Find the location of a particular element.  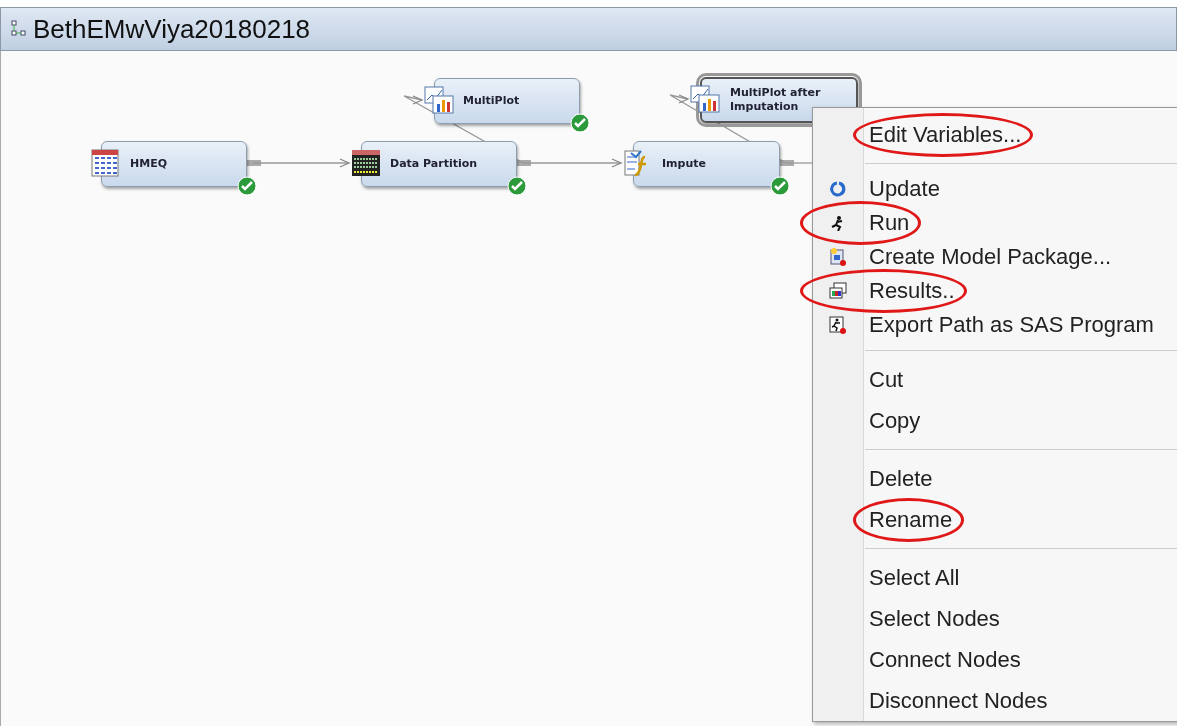

document-icon is located at coordinates (838, 257).